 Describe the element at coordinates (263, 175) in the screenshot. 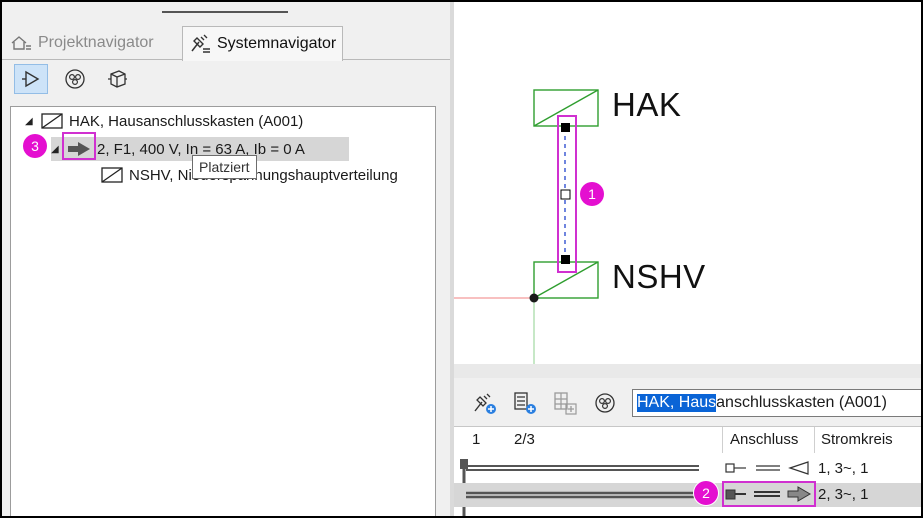

I see `tree-item-nshv-label: NSHV, Niederspannungshauptverteilung` at that location.